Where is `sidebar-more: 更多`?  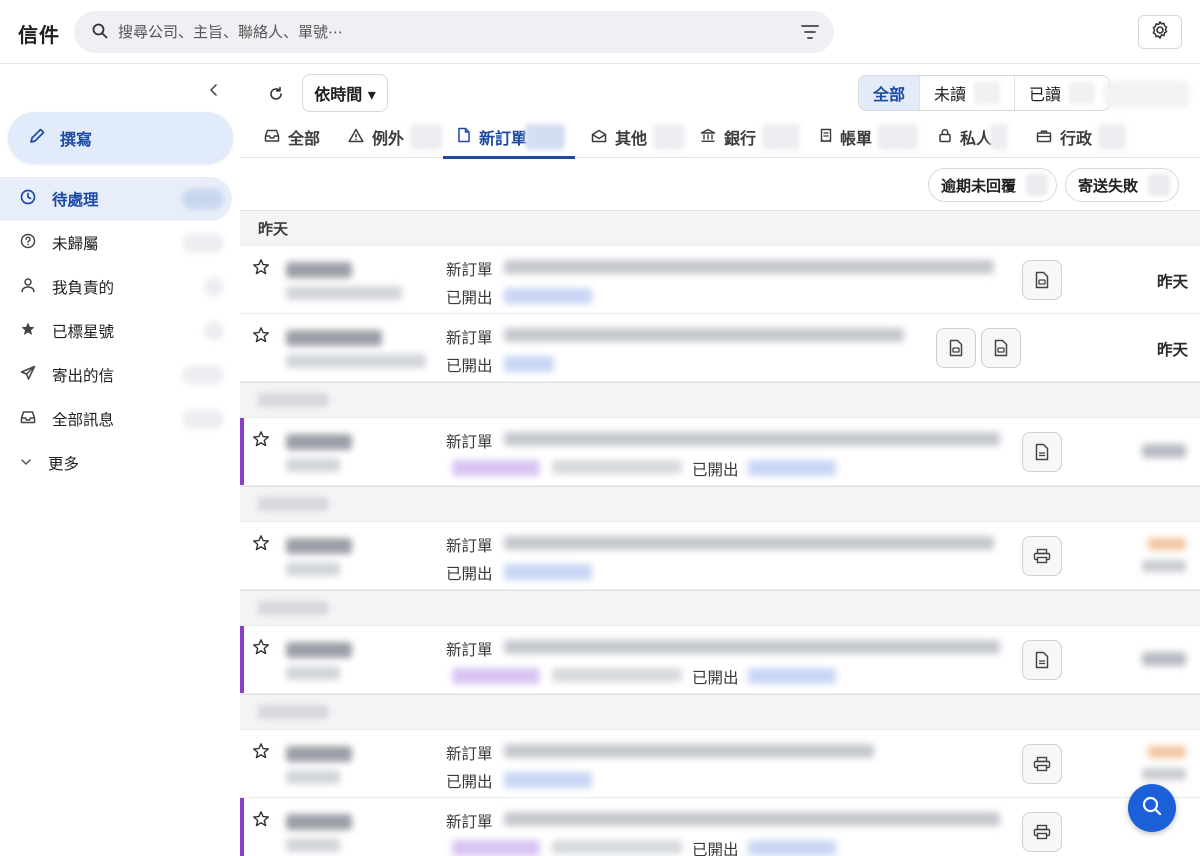 sidebar-more: 更多 is located at coordinates (120, 463).